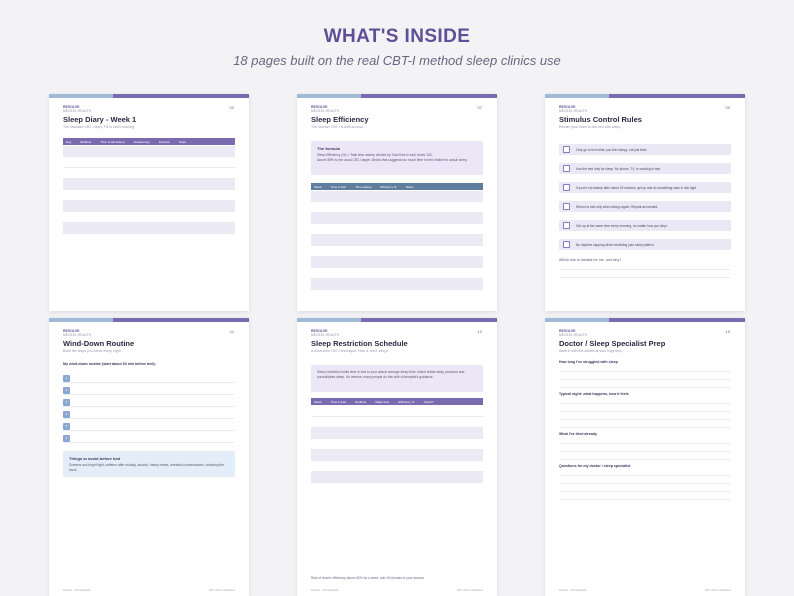 Image resolution: width=794 pixels, height=596 pixels. What do you see at coordinates (183, 141) in the screenshot?
I see `column-header: Naps` at bounding box center [183, 141].